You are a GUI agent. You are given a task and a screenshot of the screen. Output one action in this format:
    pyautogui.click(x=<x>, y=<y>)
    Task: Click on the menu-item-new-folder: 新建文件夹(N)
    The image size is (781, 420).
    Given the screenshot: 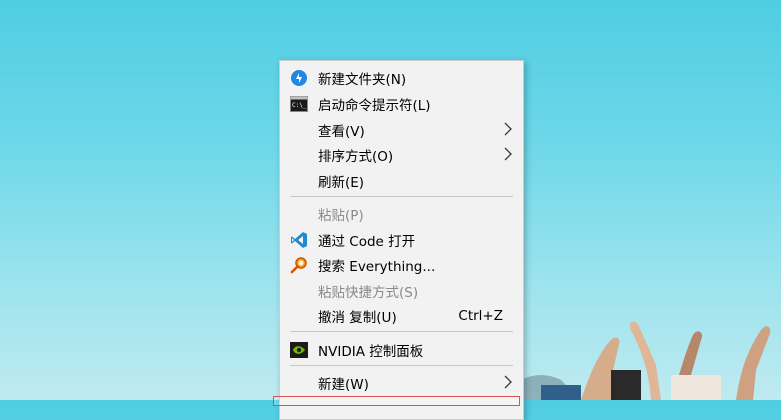 What is the action you would take?
    pyautogui.click(x=401, y=77)
    